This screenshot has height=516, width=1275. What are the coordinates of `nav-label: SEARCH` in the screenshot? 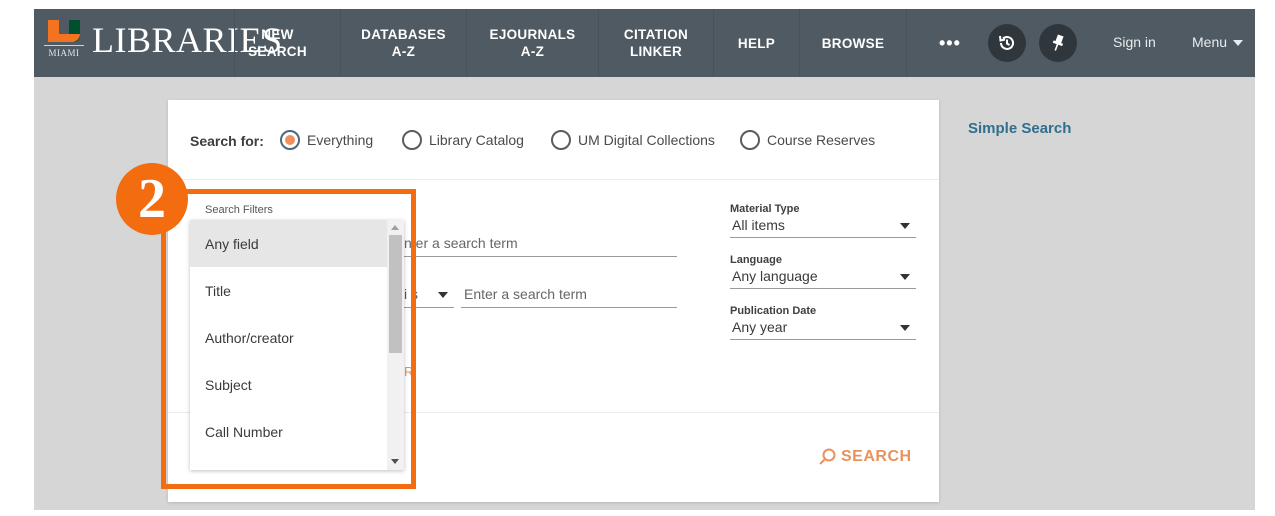 It's located at (277, 51).